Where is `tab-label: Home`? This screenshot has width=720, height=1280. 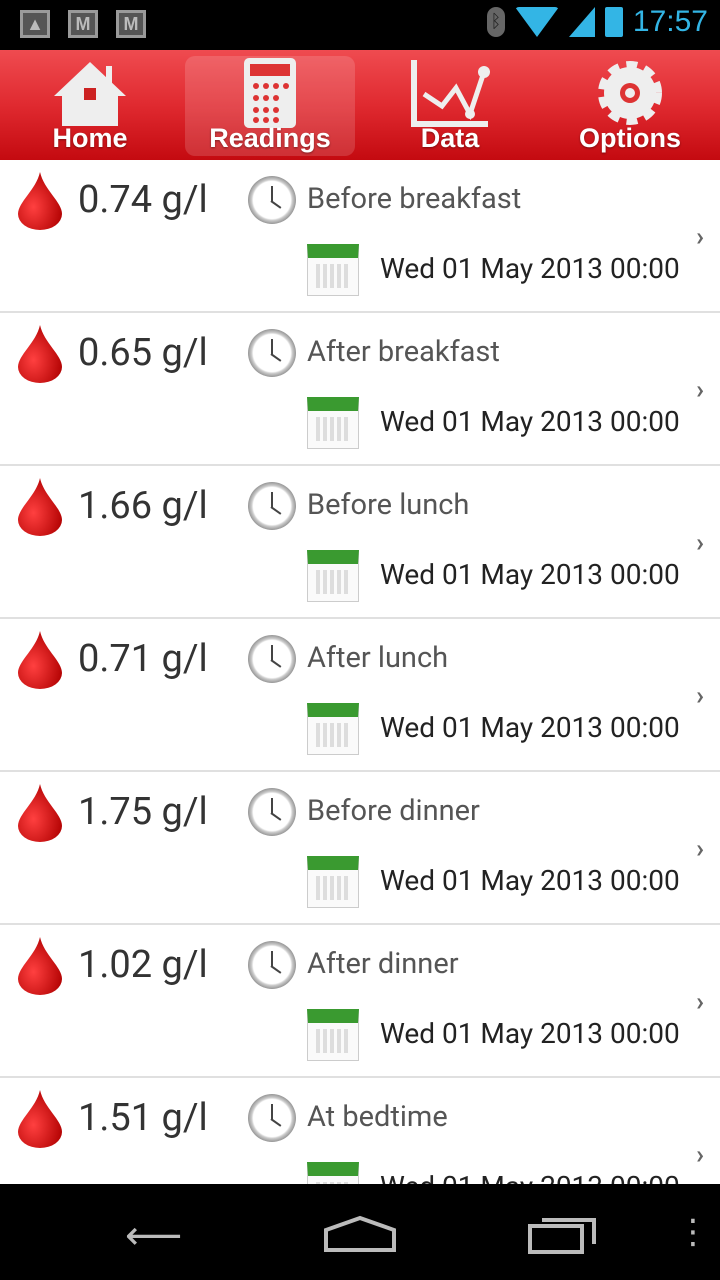 tab-label: Home is located at coordinates (90, 138).